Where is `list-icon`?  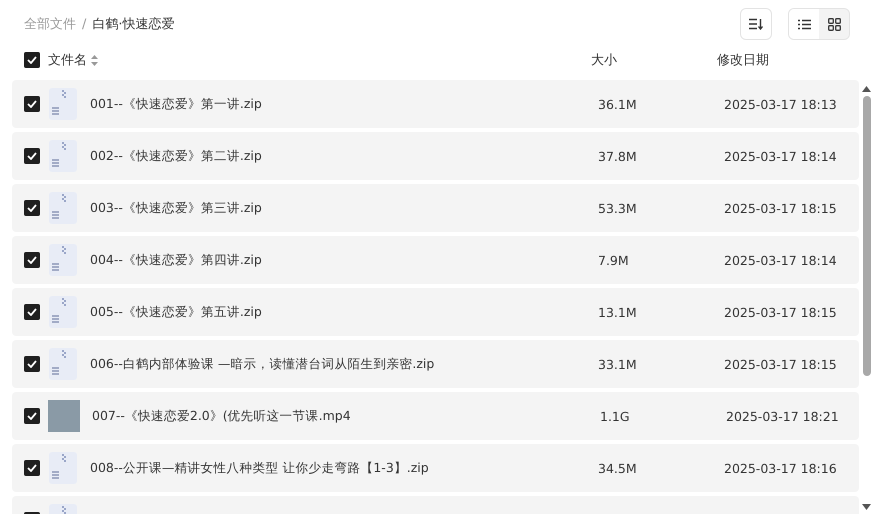 list-icon is located at coordinates (804, 24).